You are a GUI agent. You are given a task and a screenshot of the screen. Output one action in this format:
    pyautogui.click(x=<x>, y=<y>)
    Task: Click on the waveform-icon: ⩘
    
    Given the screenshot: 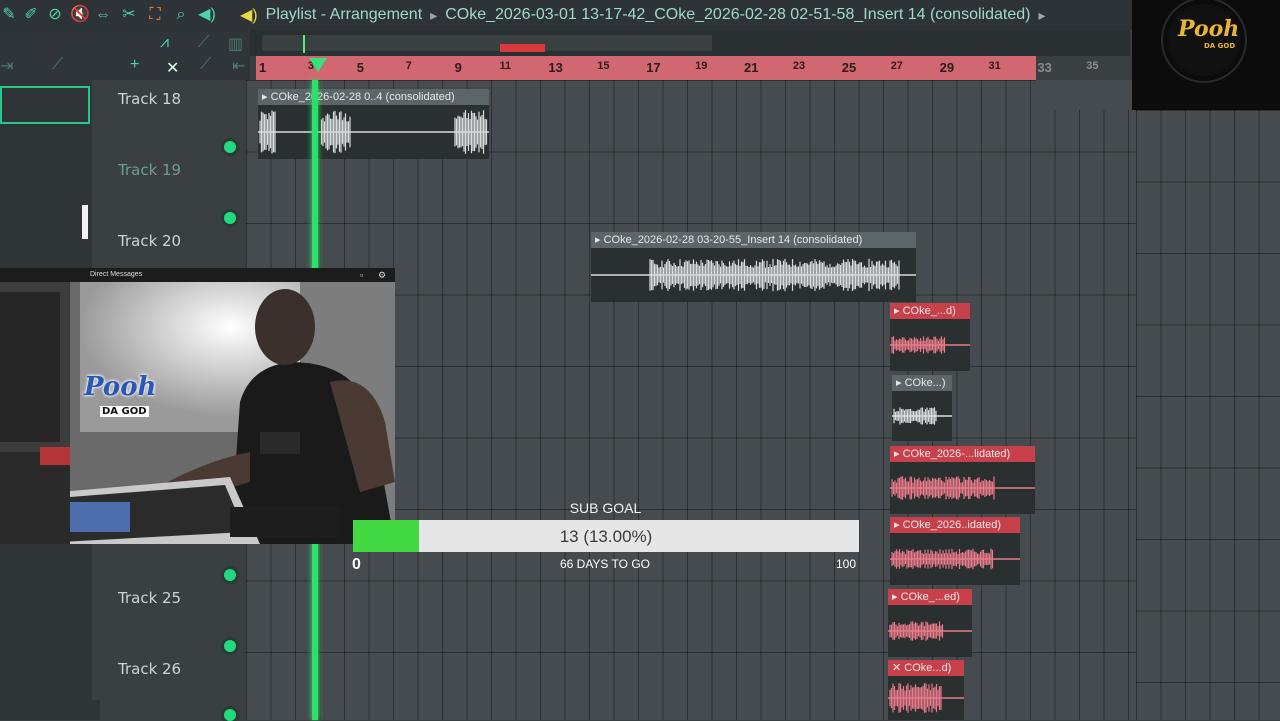 What is the action you would take?
    pyautogui.click(x=164, y=43)
    